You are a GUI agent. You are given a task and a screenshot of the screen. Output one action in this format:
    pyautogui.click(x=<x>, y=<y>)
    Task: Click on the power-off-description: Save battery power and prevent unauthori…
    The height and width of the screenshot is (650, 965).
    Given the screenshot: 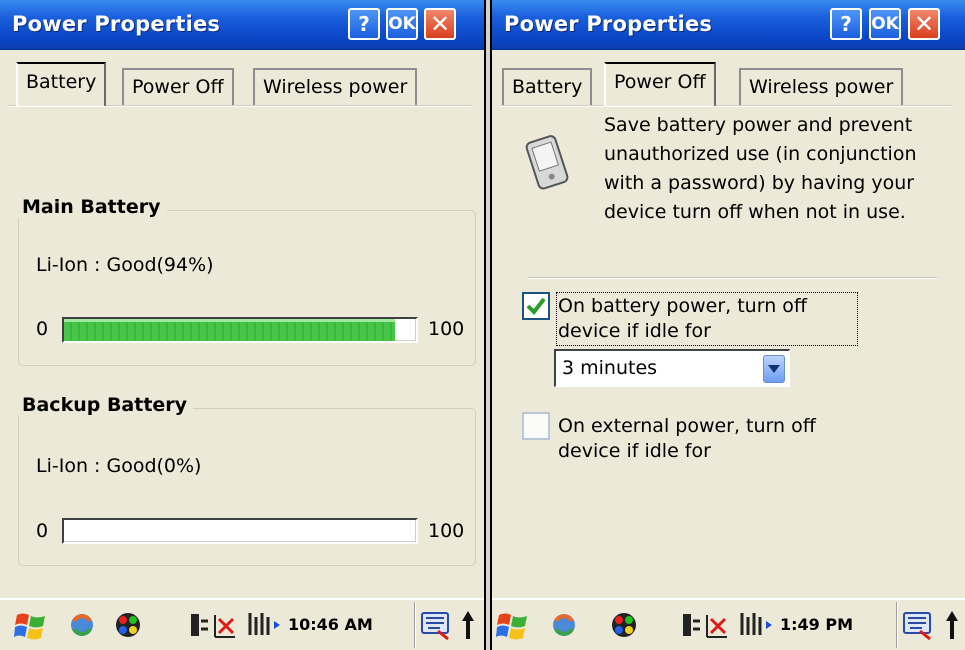 What is the action you would take?
    pyautogui.click(x=760, y=168)
    